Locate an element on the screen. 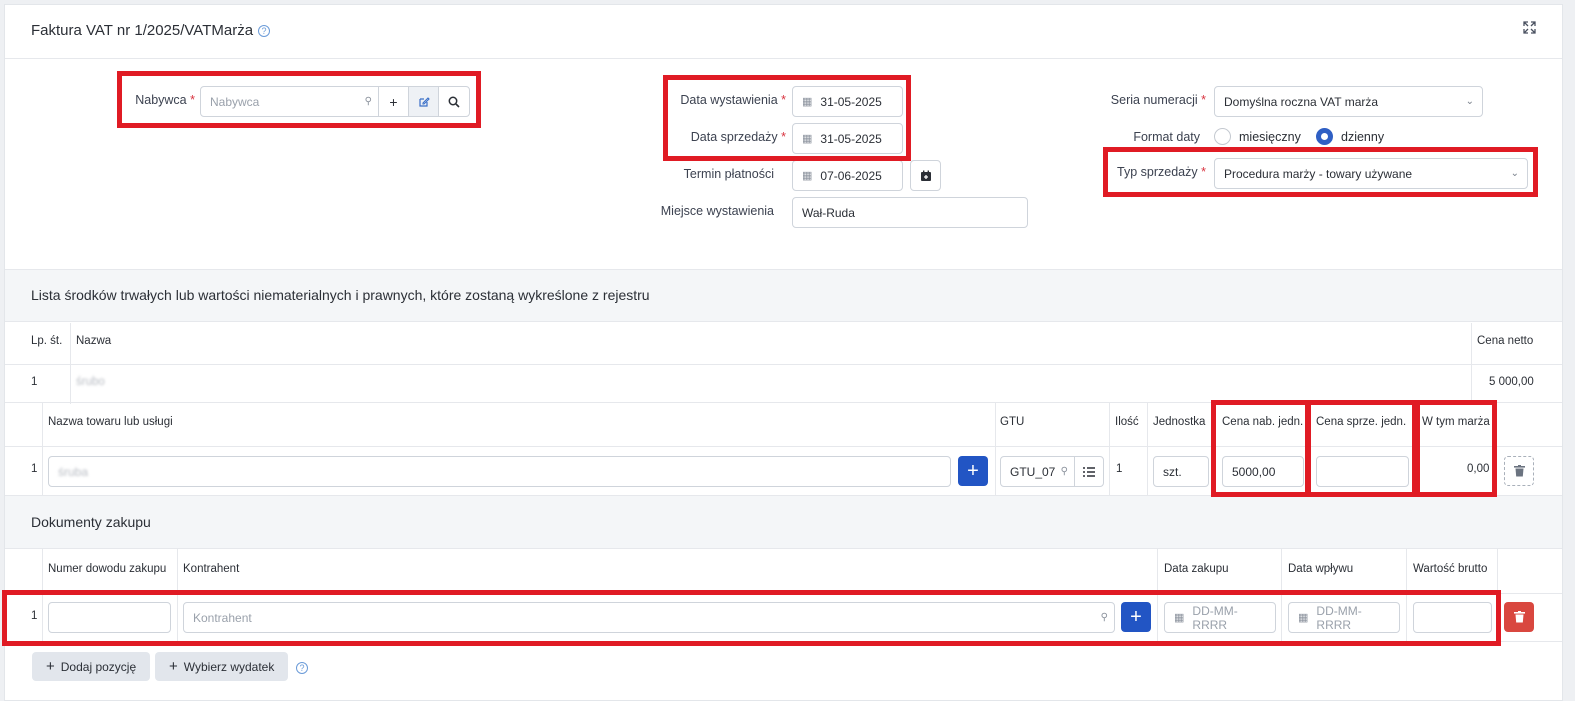  item-row-lp: 1 is located at coordinates (34, 469).